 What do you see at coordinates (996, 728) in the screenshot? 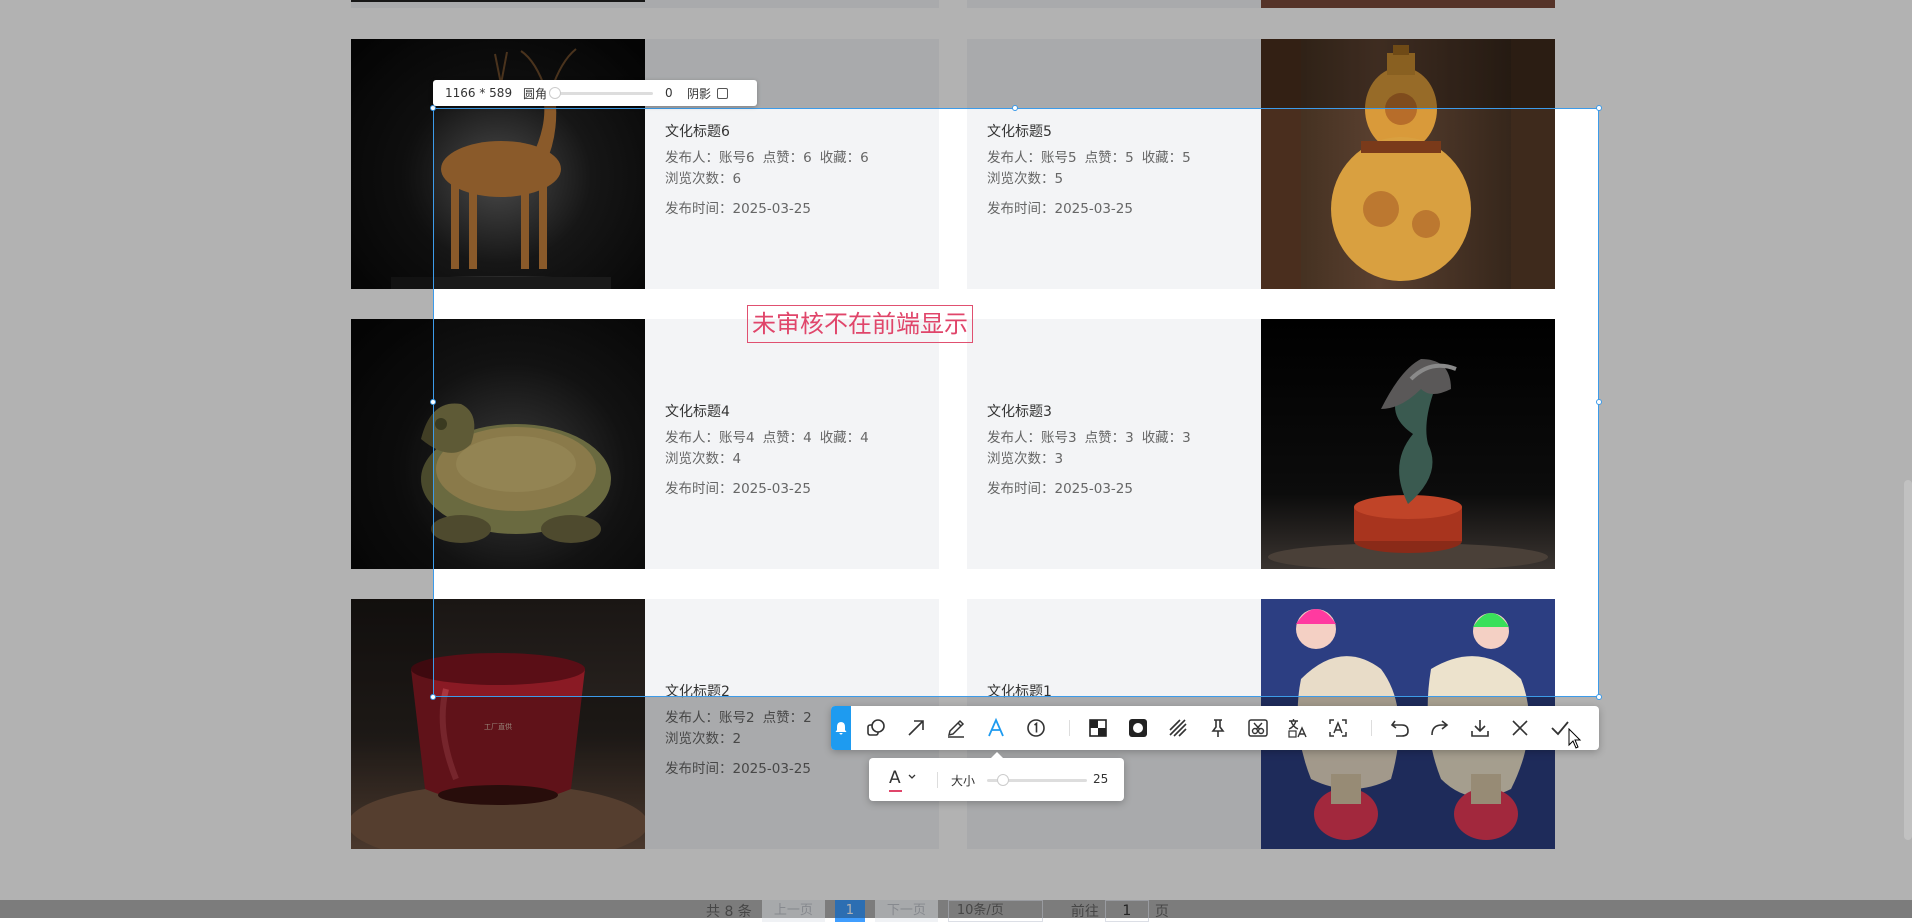
I see `text-icon` at bounding box center [996, 728].